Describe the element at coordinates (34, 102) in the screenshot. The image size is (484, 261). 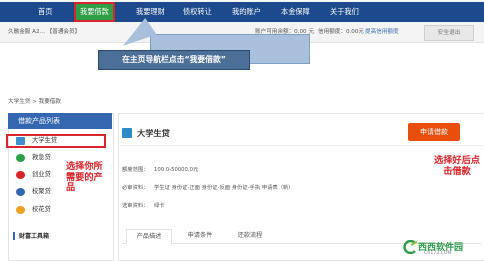
I see `breadcrumb: 大学生贷 > 我要借款` at that location.